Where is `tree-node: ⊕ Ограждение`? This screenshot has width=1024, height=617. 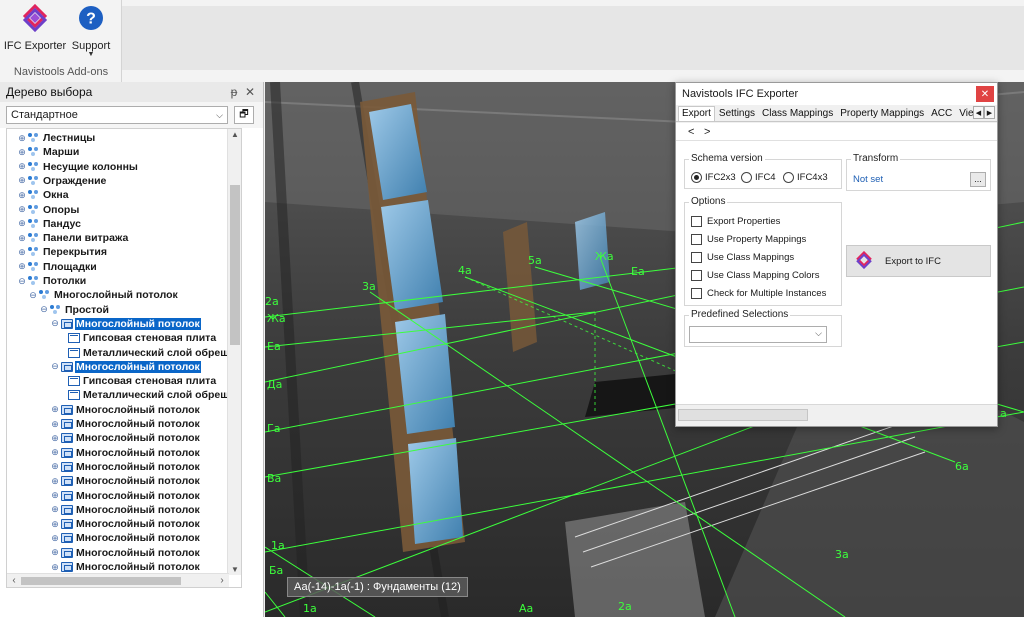 tree-node: ⊕ Ограждение is located at coordinates (62, 181).